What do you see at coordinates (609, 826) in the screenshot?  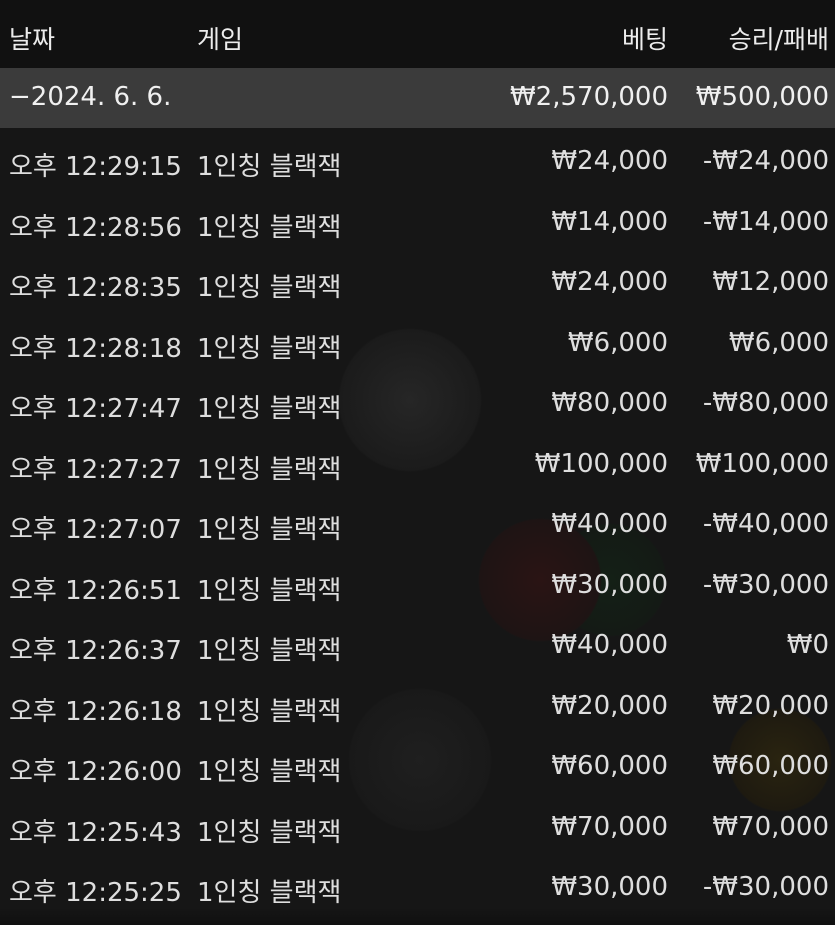 I see `row-bet: ₩70,000` at bounding box center [609, 826].